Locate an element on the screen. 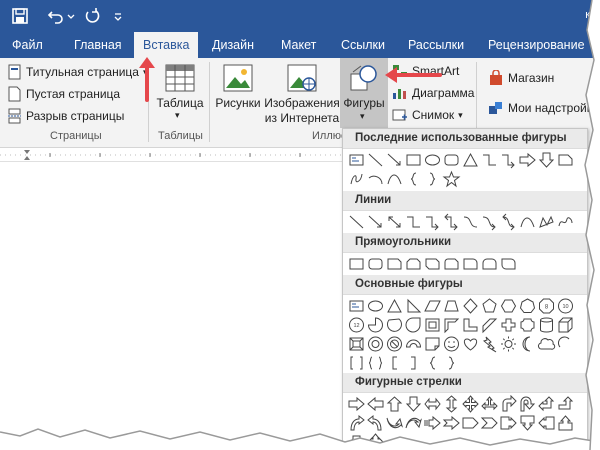 This screenshot has width=600, height=450. pie-shape-icon is located at coordinates (375, 325).